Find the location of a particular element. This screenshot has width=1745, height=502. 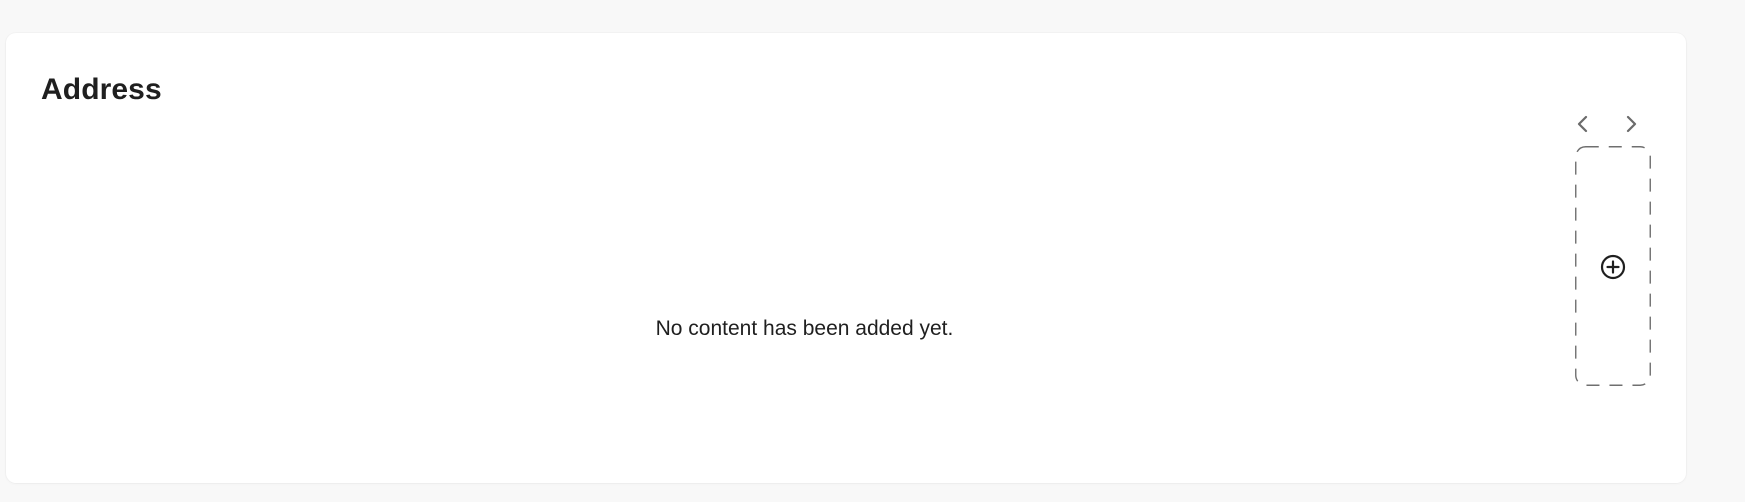

empty-state-message: No content has been added yet. is located at coordinates (804, 328).